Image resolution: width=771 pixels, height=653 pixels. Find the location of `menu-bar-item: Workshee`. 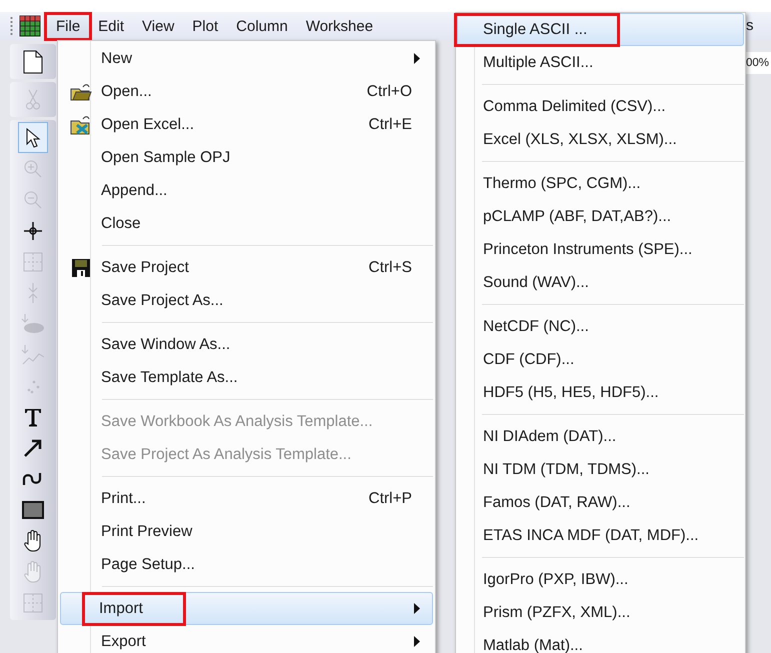

menu-bar-item: Workshee is located at coordinates (339, 26).